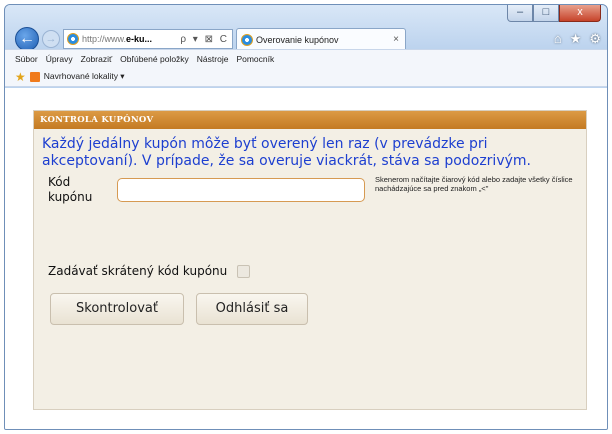 This screenshot has height=434, width=612. What do you see at coordinates (558, 39) in the screenshot?
I see `home-icon: ⌂` at bounding box center [558, 39].